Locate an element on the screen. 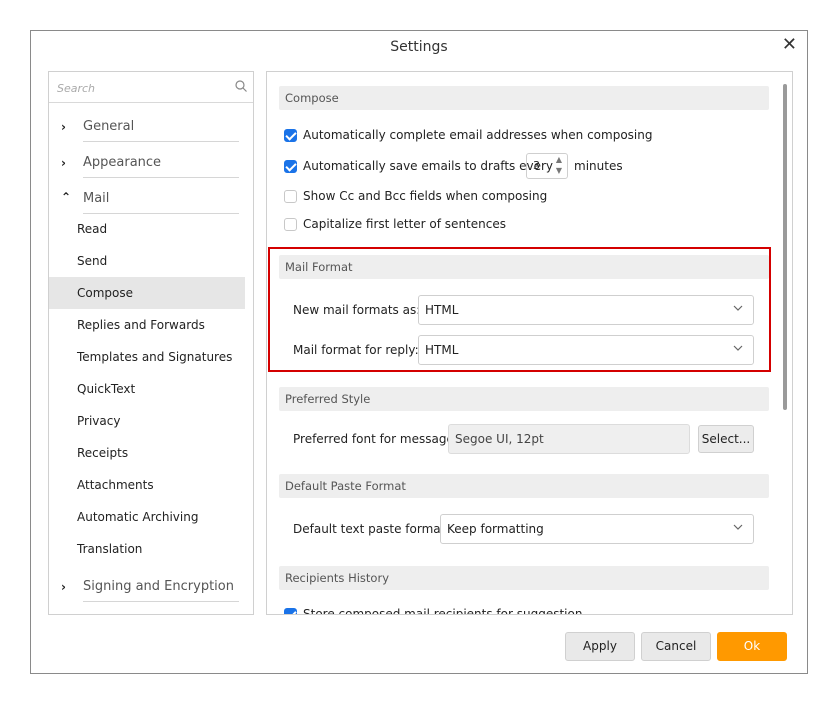 The width and height of the screenshot is (840, 706). sidebar-item-label: Templates and Signatures is located at coordinates (155, 357).